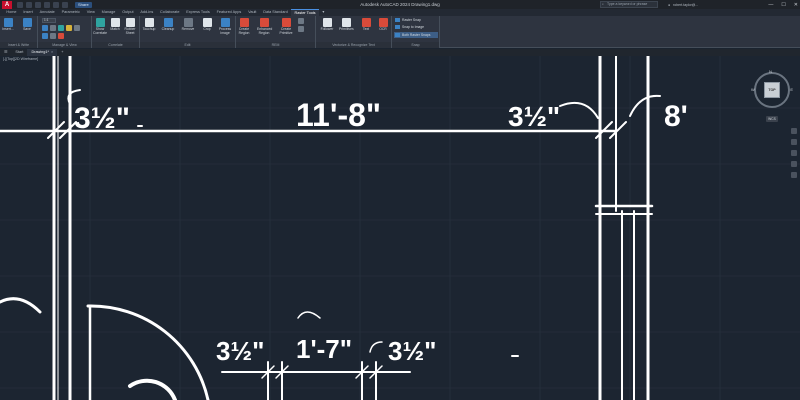 The image size is (800, 400). What do you see at coordinates (52, 52) in the screenshot?
I see `close-tab-icon: ×` at bounding box center [52, 52].